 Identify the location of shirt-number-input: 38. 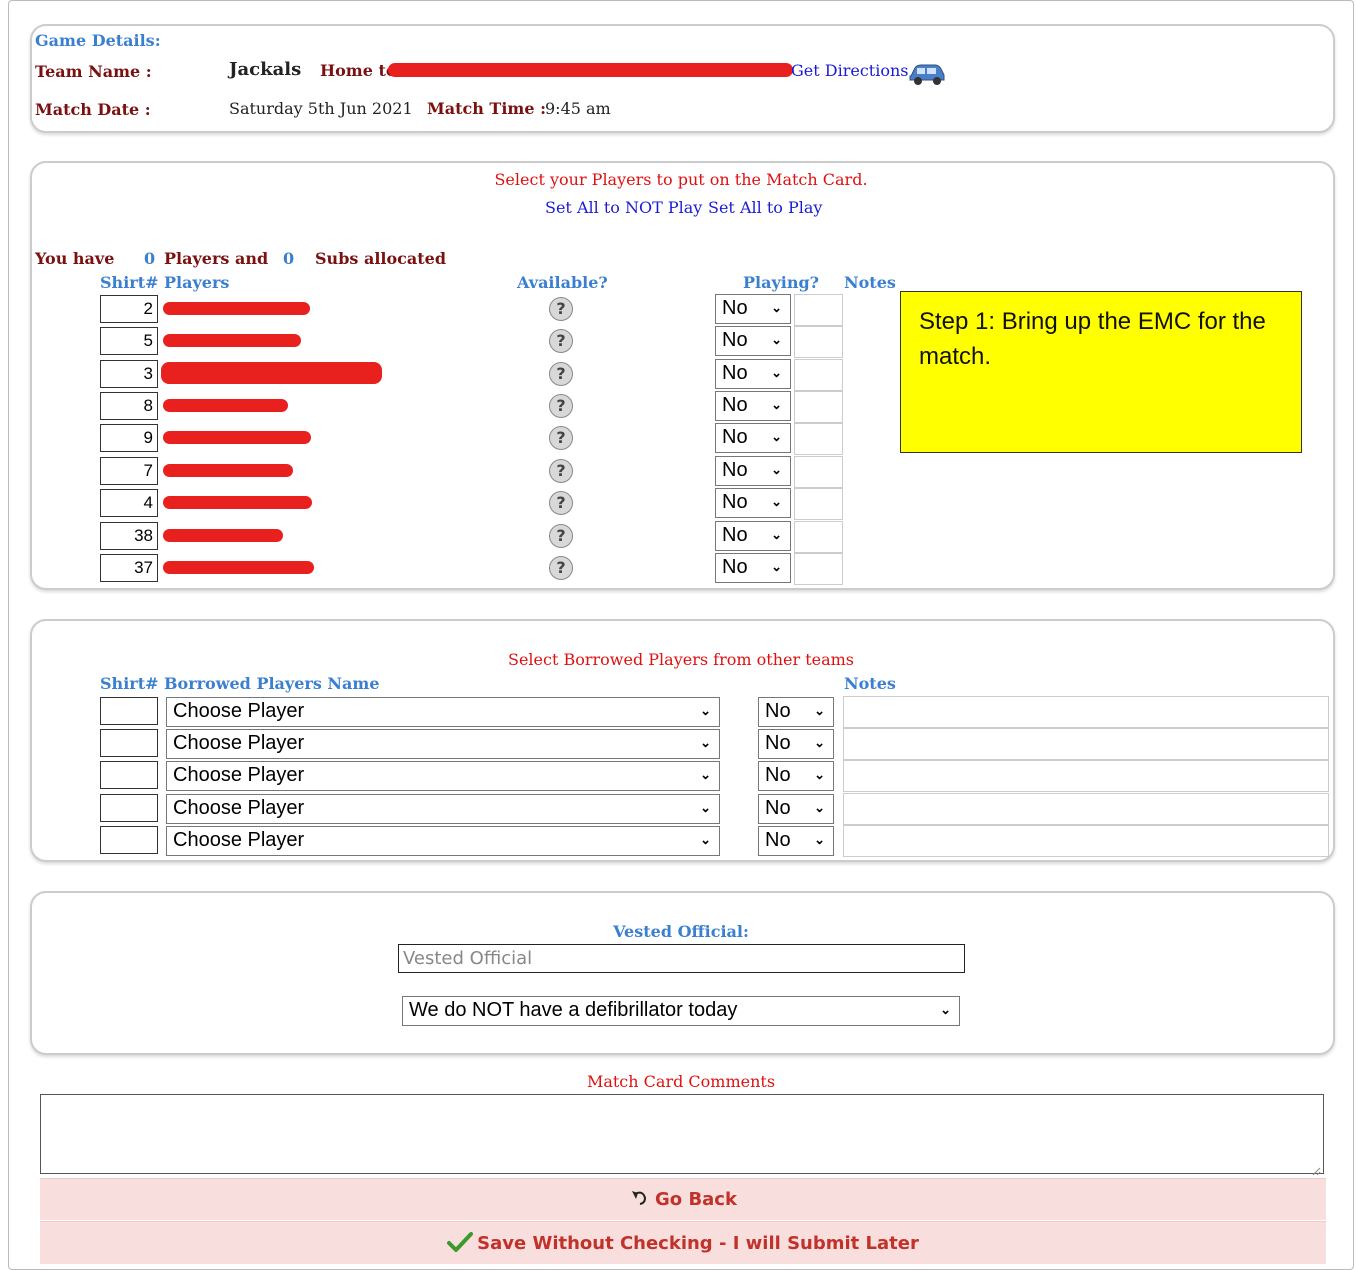
(129, 536).